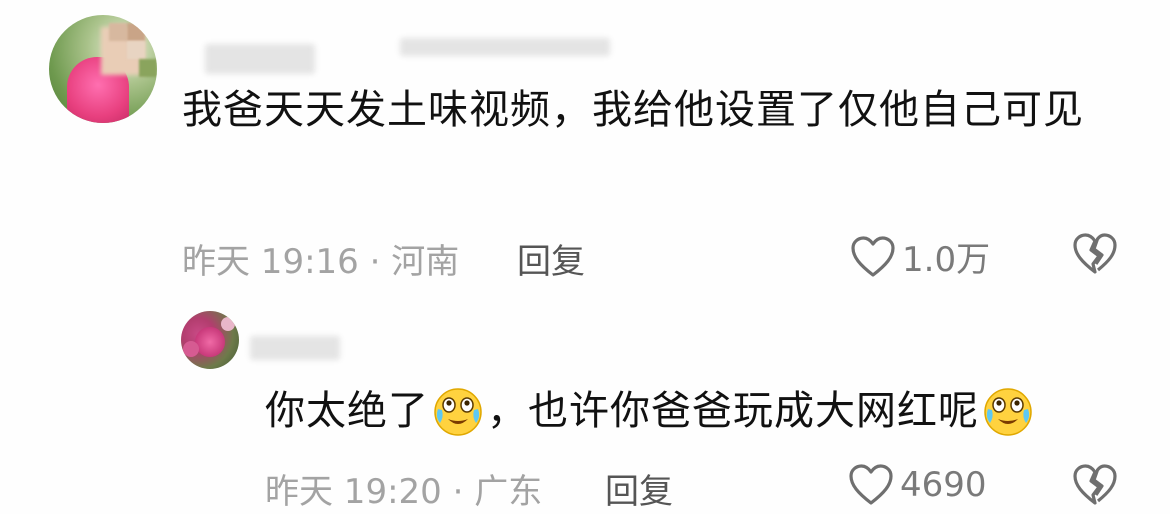 This screenshot has width=1170, height=514. I want to click on comment-time-location: 昨天 19:16 · 河南, so click(321, 262).